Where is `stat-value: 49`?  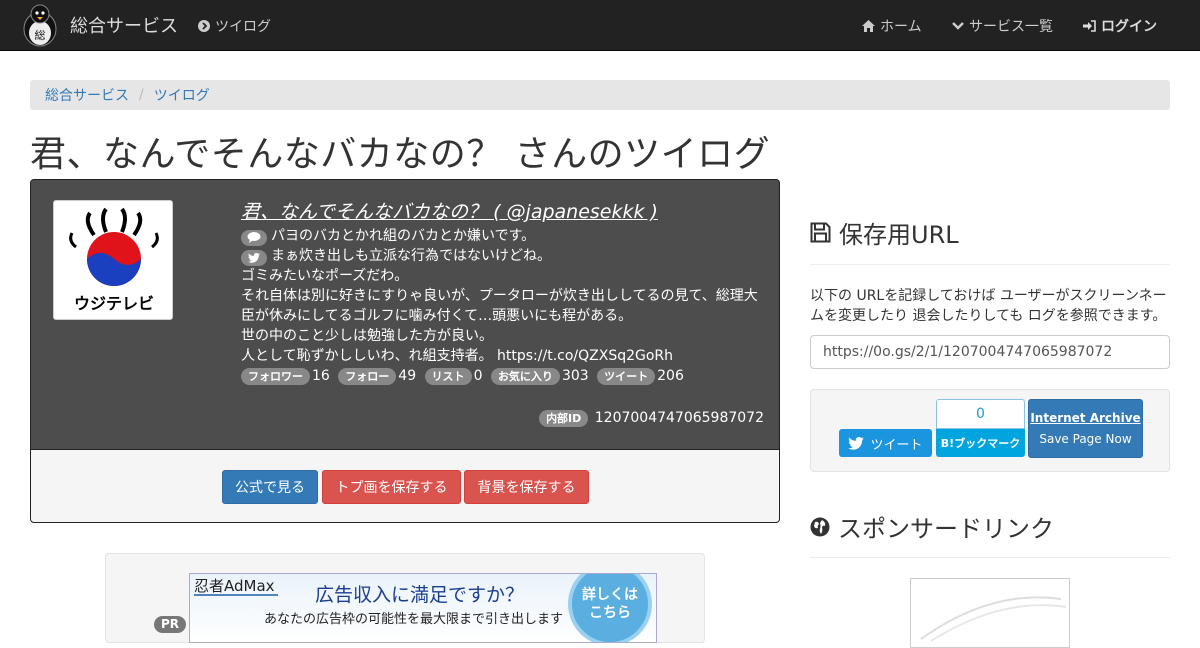 stat-value: 49 is located at coordinates (407, 376).